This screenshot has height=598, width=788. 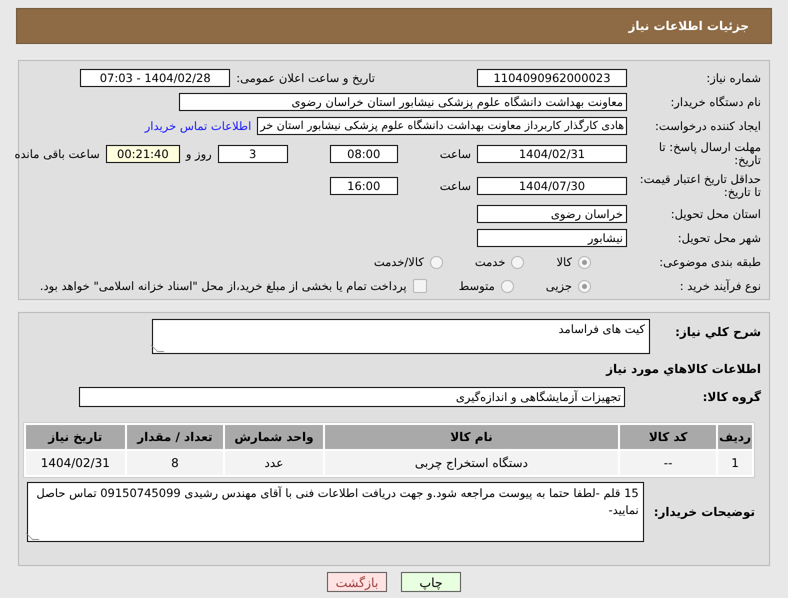 I want to click on field-label: نام دستگاه خریدار:, so click(x=715, y=102).